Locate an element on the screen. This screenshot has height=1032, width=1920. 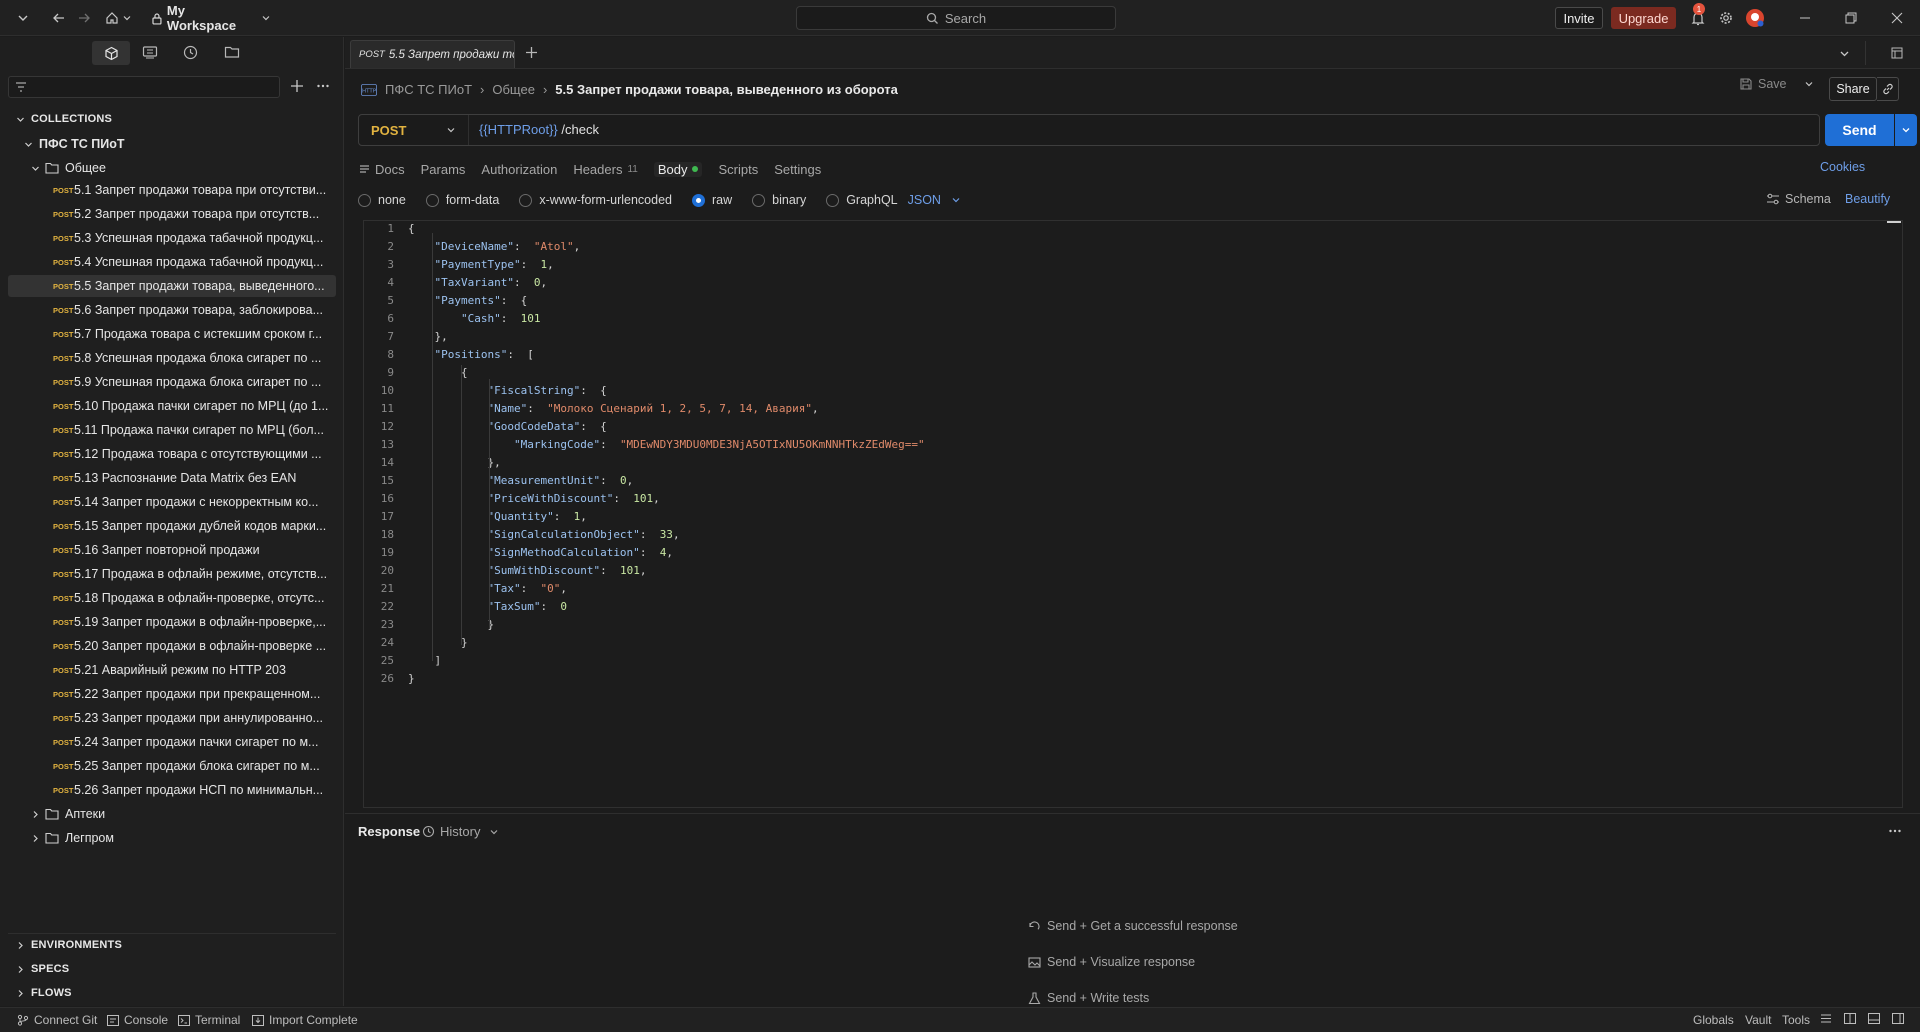
copy-link-button is located at coordinates (1888, 89).